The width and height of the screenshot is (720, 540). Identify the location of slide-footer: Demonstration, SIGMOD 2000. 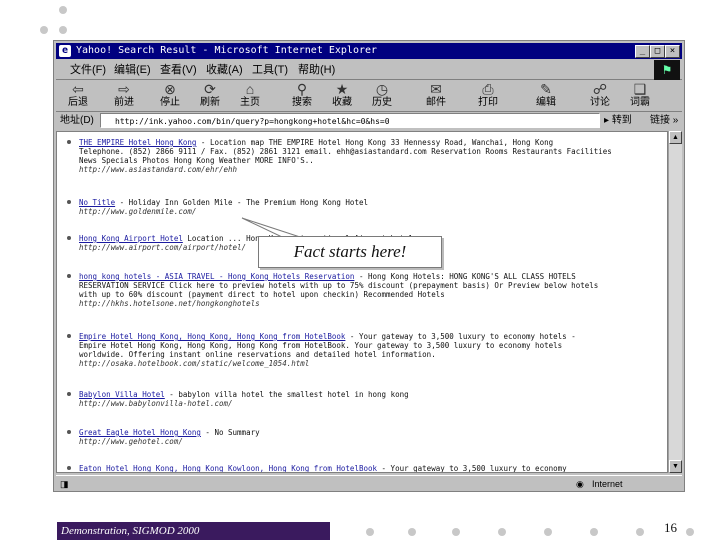
(193, 531).